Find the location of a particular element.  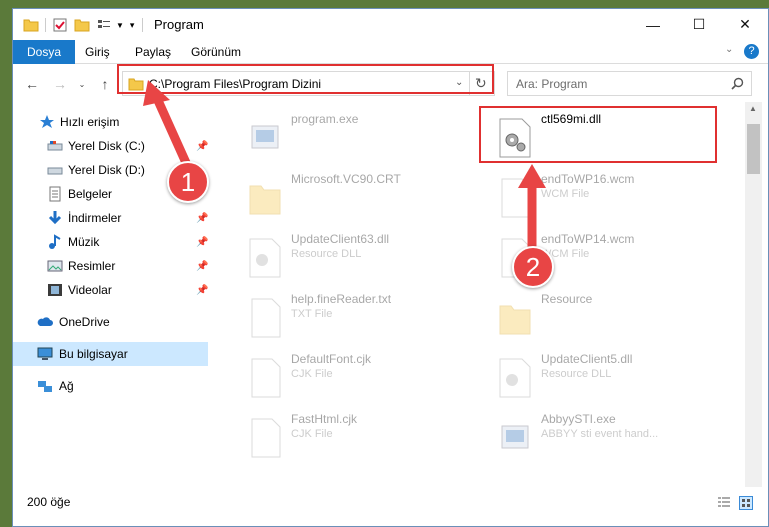

step-badge-1: 1 is located at coordinates (188, 182).